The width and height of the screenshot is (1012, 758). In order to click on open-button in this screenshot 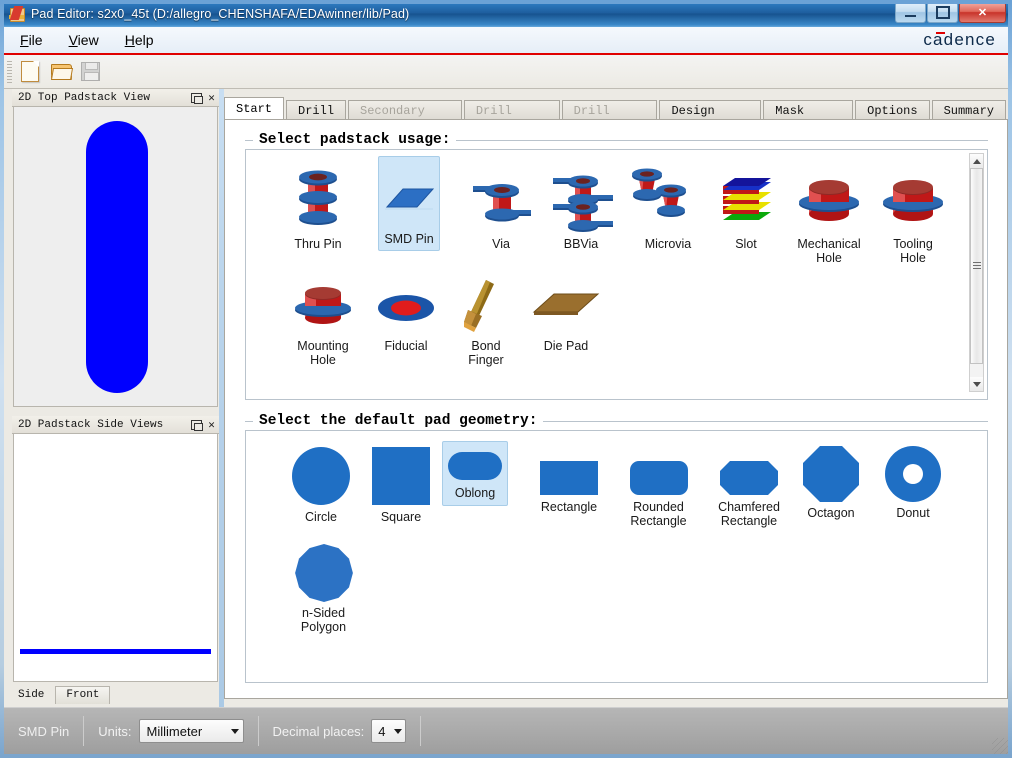, I will do `click(60, 72)`.